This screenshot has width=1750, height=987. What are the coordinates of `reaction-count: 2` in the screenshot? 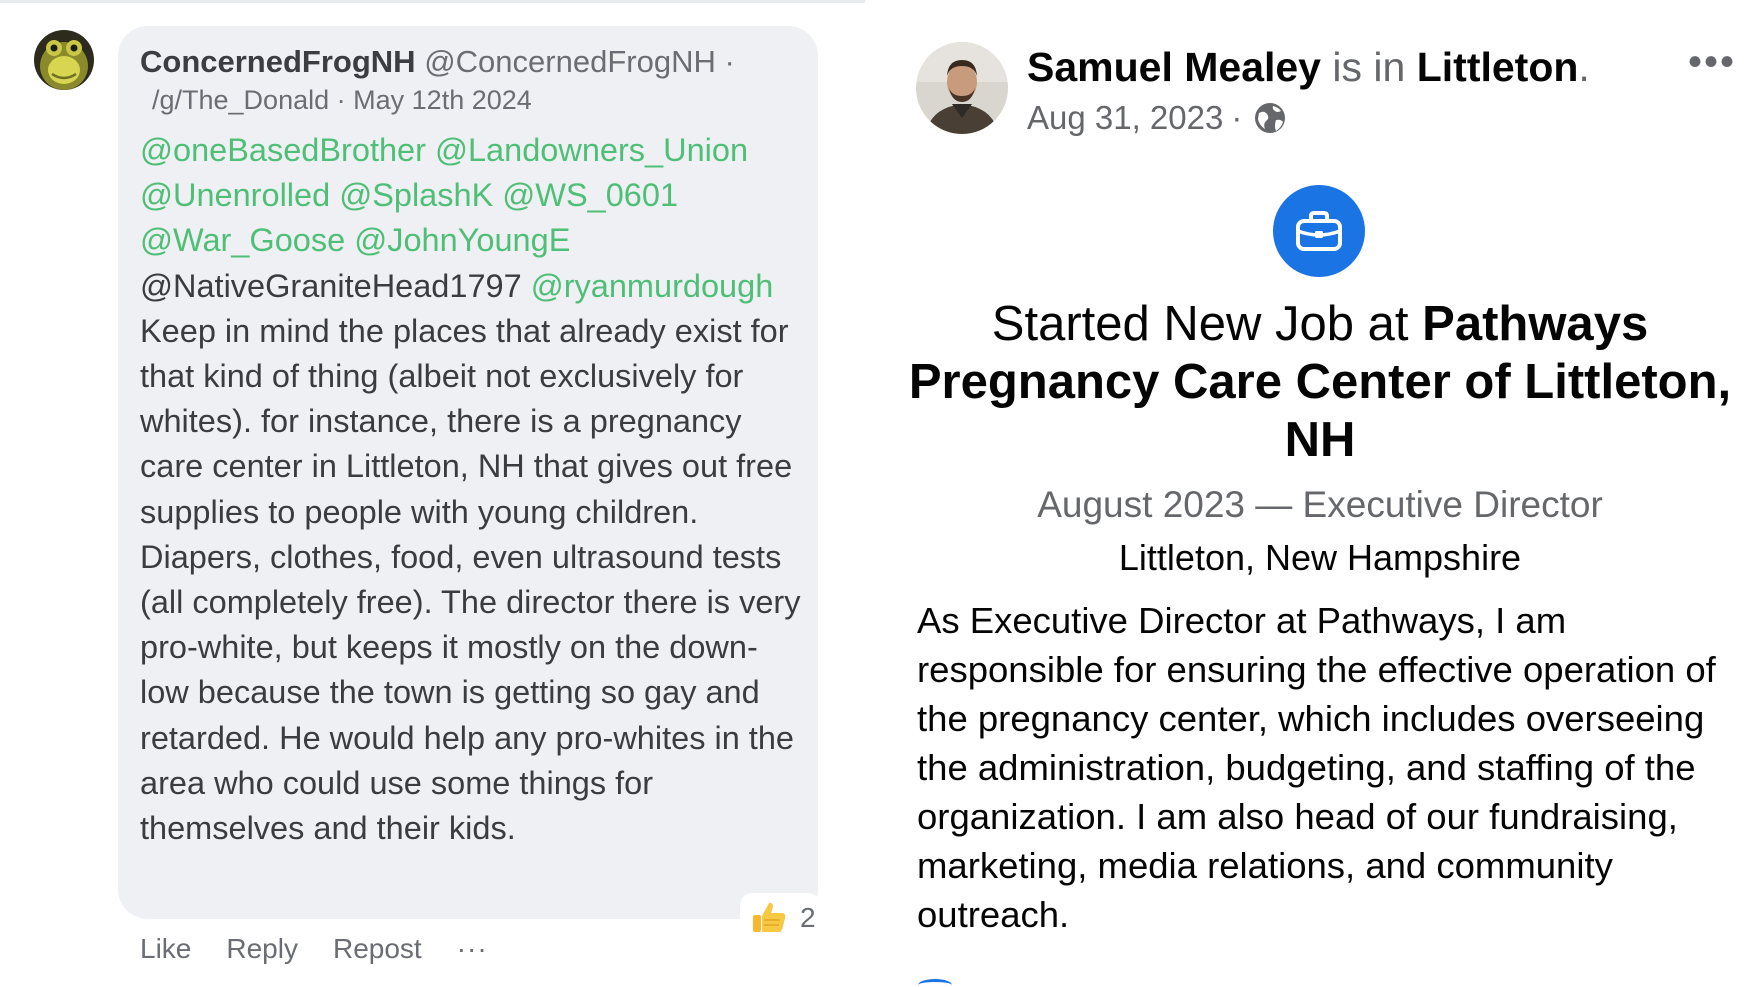 It's located at (808, 917).